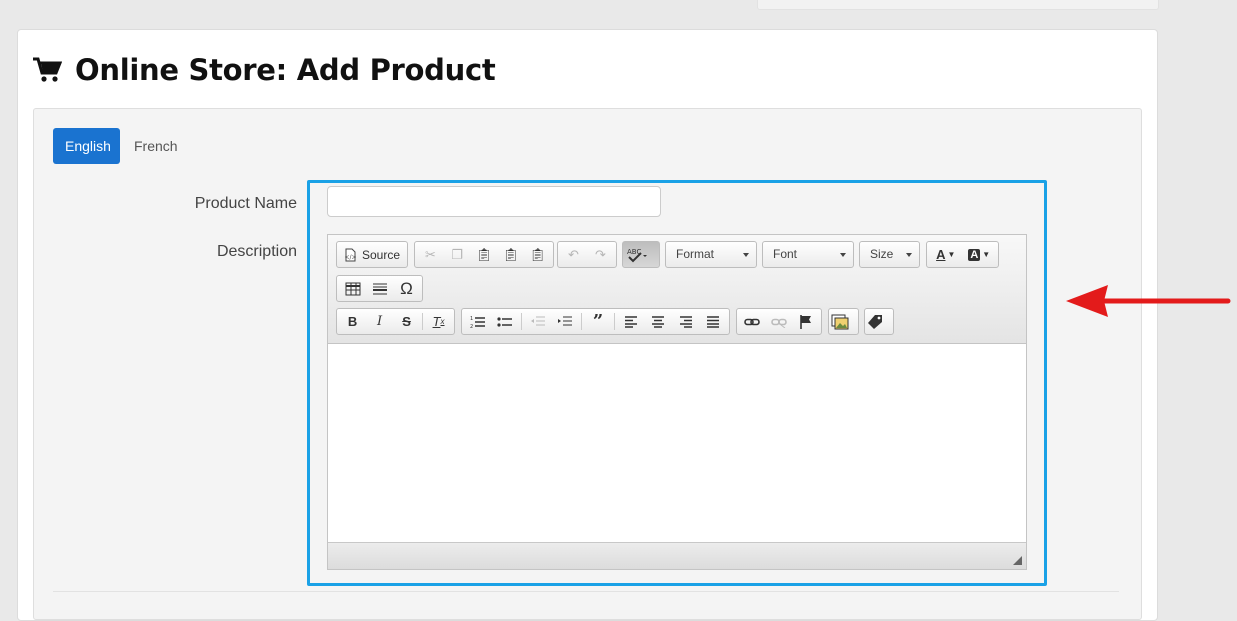  Describe the element at coordinates (658, 321) in the screenshot. I see `align-center-icon` at that location.